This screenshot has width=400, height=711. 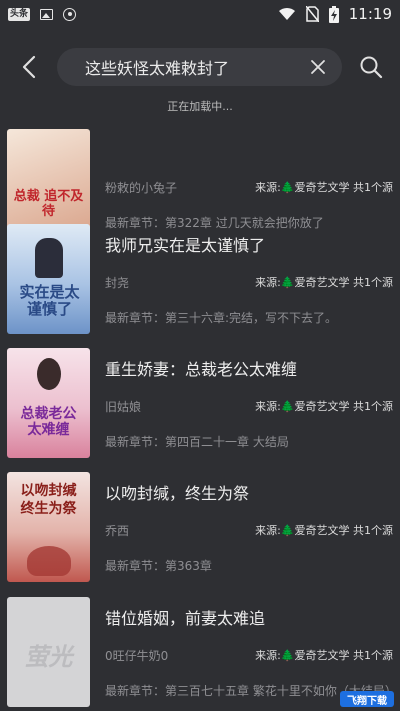 I want to click on search-icon, so click(x=371, y=67).